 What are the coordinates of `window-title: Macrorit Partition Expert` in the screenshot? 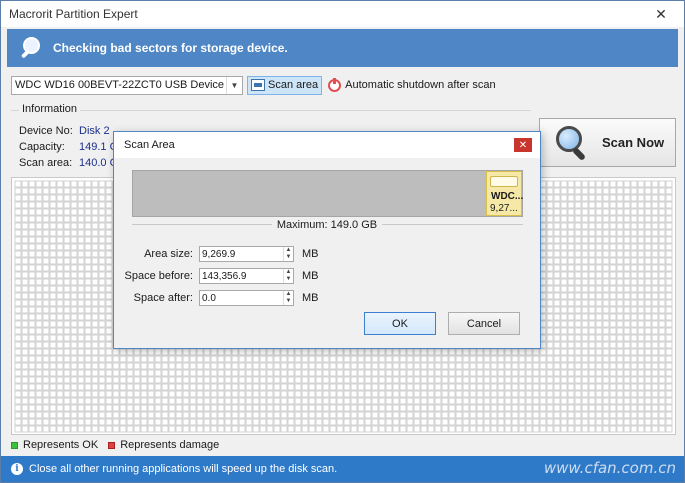 It's located at (73, 14).